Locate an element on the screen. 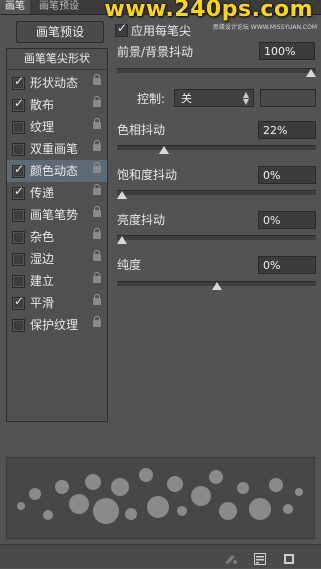 This screenshot has height=569, width=321. control-select-value: 关 is located at coordinates (186, 98).